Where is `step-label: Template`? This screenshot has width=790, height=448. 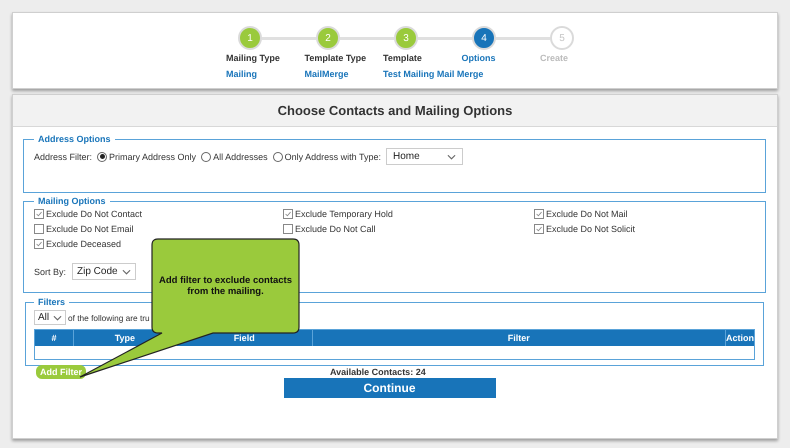
step-label: Template is located at coordinates (402, 58).